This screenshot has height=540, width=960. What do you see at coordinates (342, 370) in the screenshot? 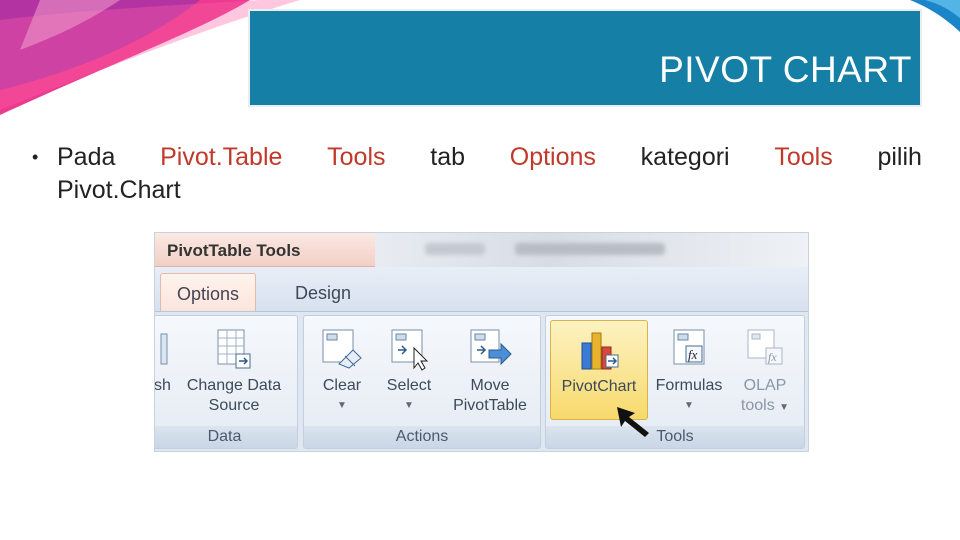
I see `clear-button: Clear ▼` at bounding box center [342, 370].